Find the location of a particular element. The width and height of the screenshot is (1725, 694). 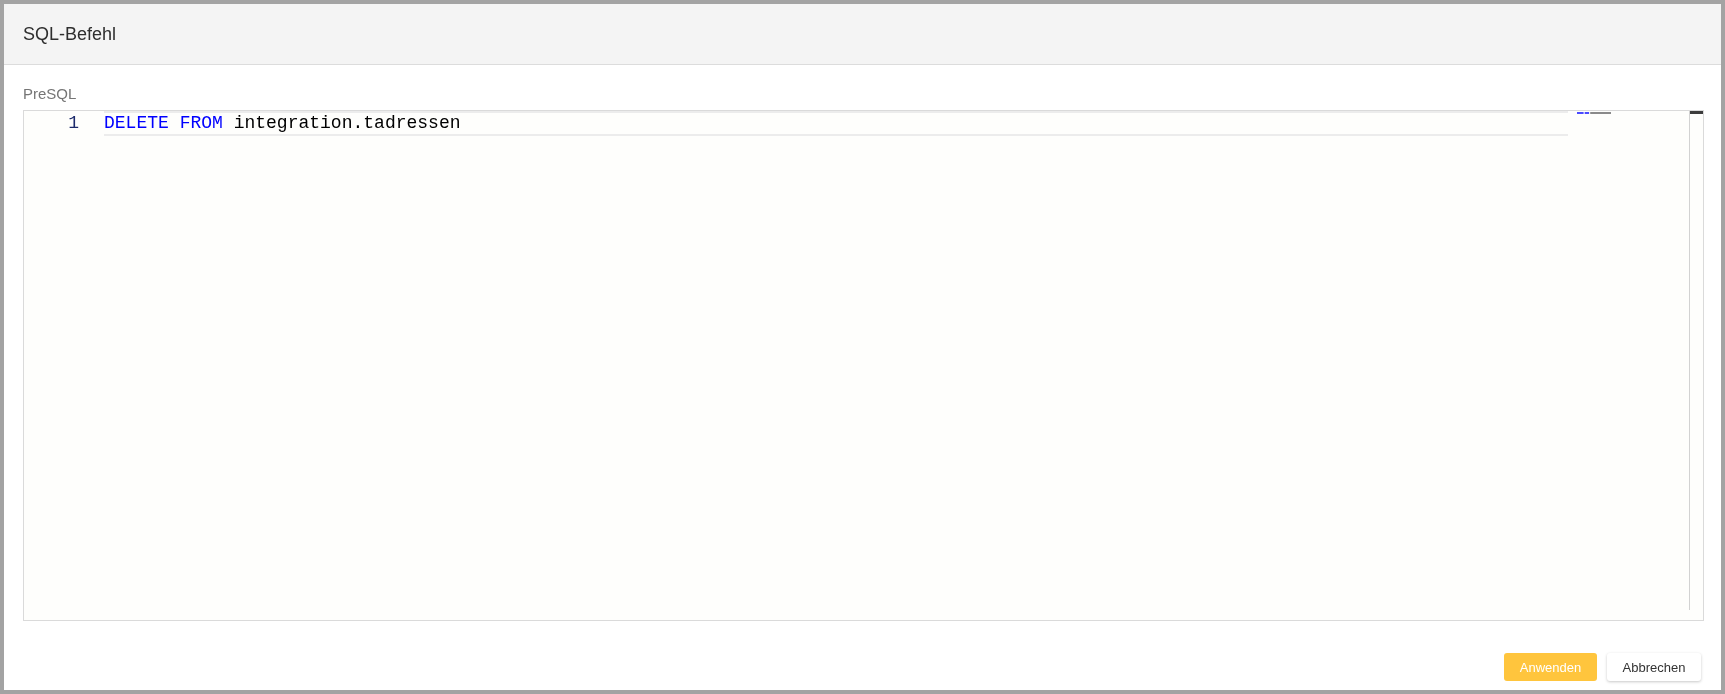

line-number: 1 is located at coordinates (73, 123).